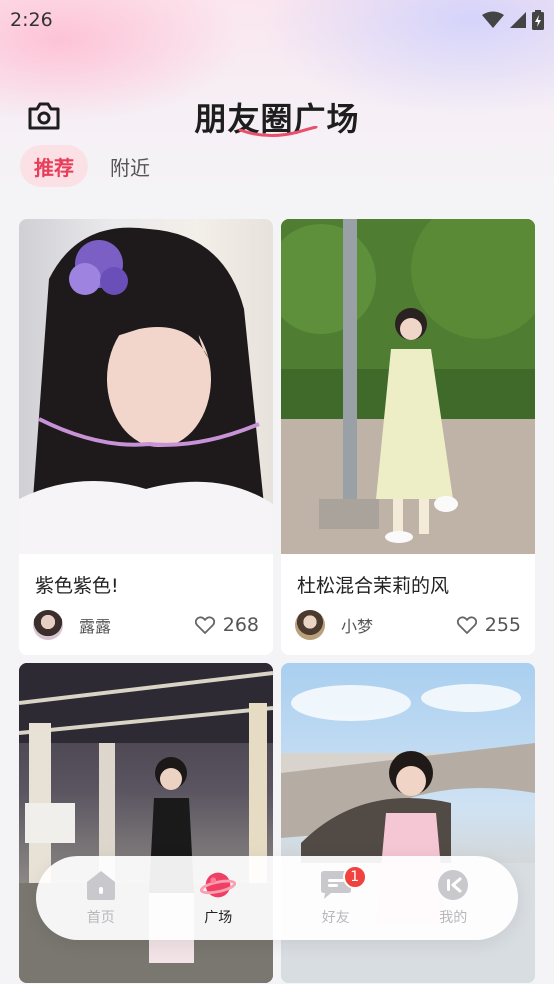 This screenshot has height=984, width=554. Describe the element at coordinates (335, 918) in the screenshot. I see `nav-friends-label: 好友` at that location.